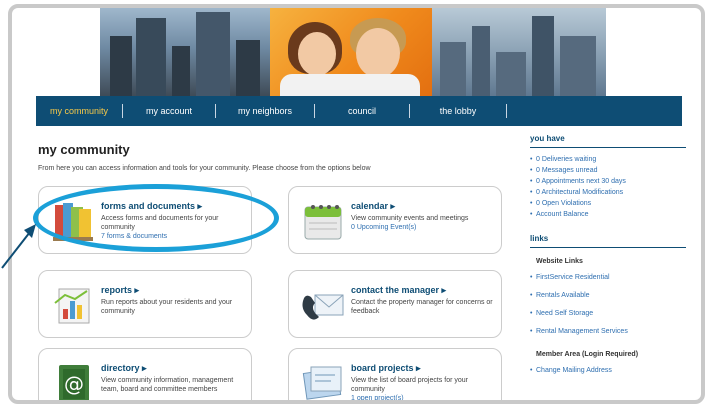 The height and width of the screenshot is (408, 713). Describe the element at coordinates (169, 111) in the screenshot. I see `nav-my-account: my account` at that location.